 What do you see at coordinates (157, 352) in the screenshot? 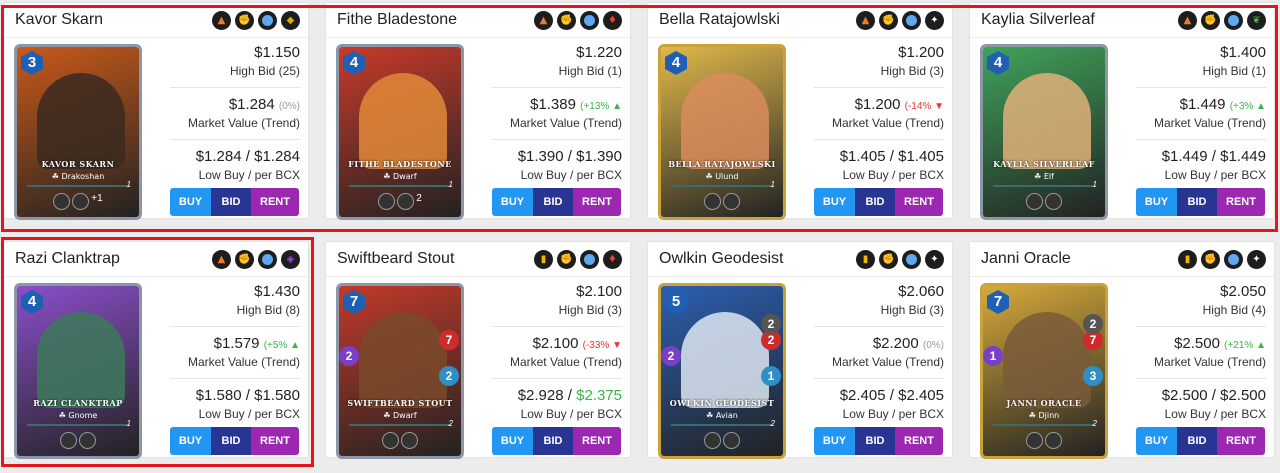
I see `highlight-razi-card` at bounding box center [157, 352].